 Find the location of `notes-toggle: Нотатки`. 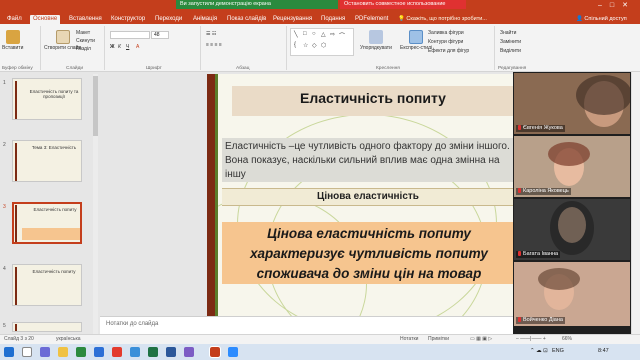

notes-toggle: Нотатки is located at coordinates (409, 339).